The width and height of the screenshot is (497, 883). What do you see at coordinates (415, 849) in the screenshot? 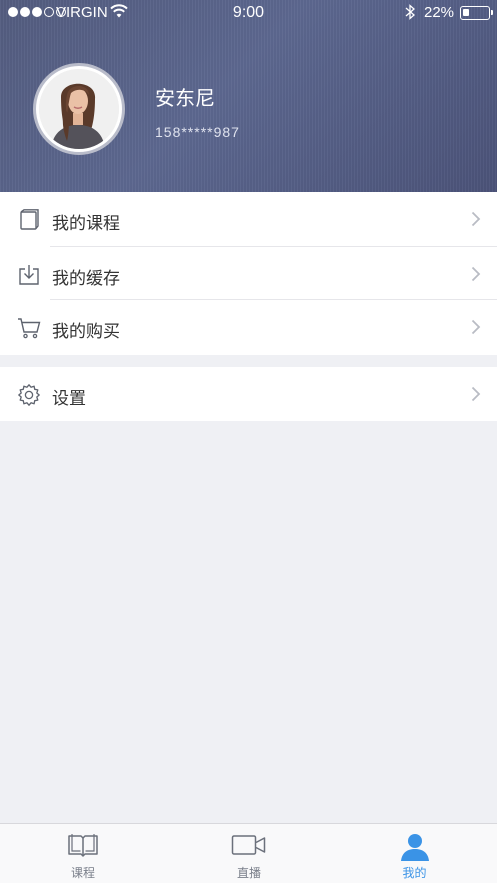
I see `person-icon` at bounding box center [415, 849].